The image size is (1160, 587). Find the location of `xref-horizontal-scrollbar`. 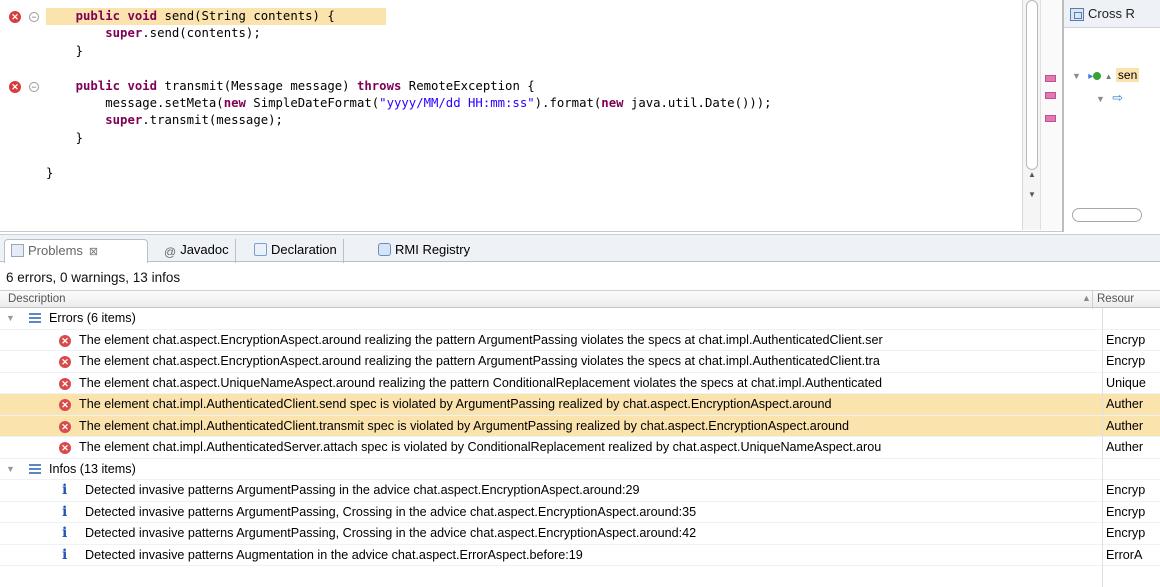

xref-horizontal-scrollbar is located at coordinates (1107, 215).